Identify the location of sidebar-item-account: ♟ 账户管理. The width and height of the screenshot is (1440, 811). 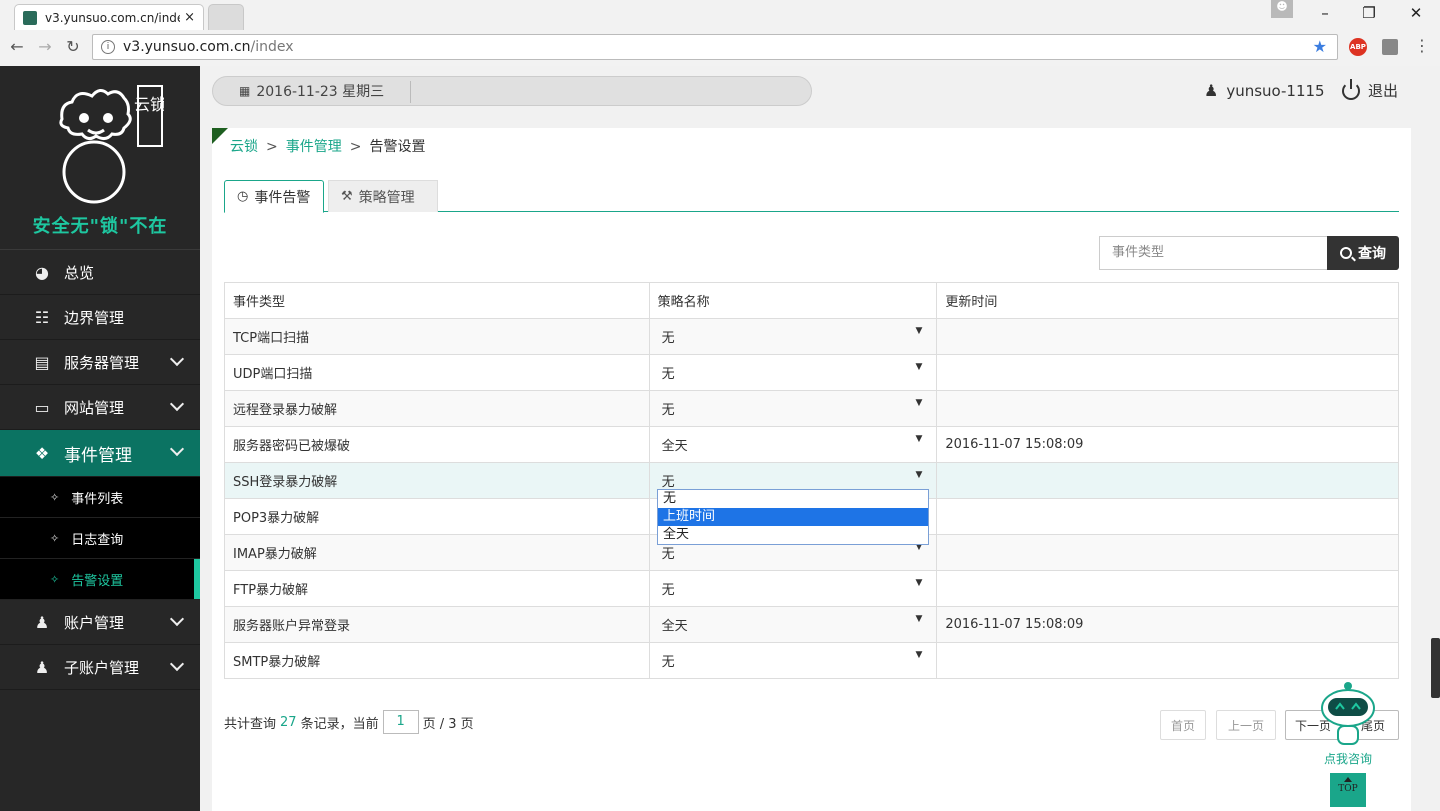
(100, 622).